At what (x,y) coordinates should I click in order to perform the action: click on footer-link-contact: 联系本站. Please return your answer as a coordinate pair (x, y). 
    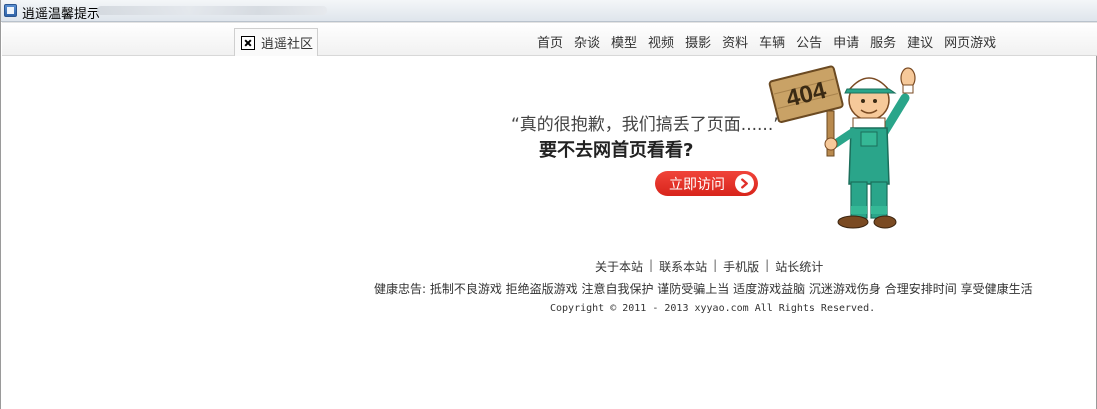
    Looking at the image, I should click on (683, 266).